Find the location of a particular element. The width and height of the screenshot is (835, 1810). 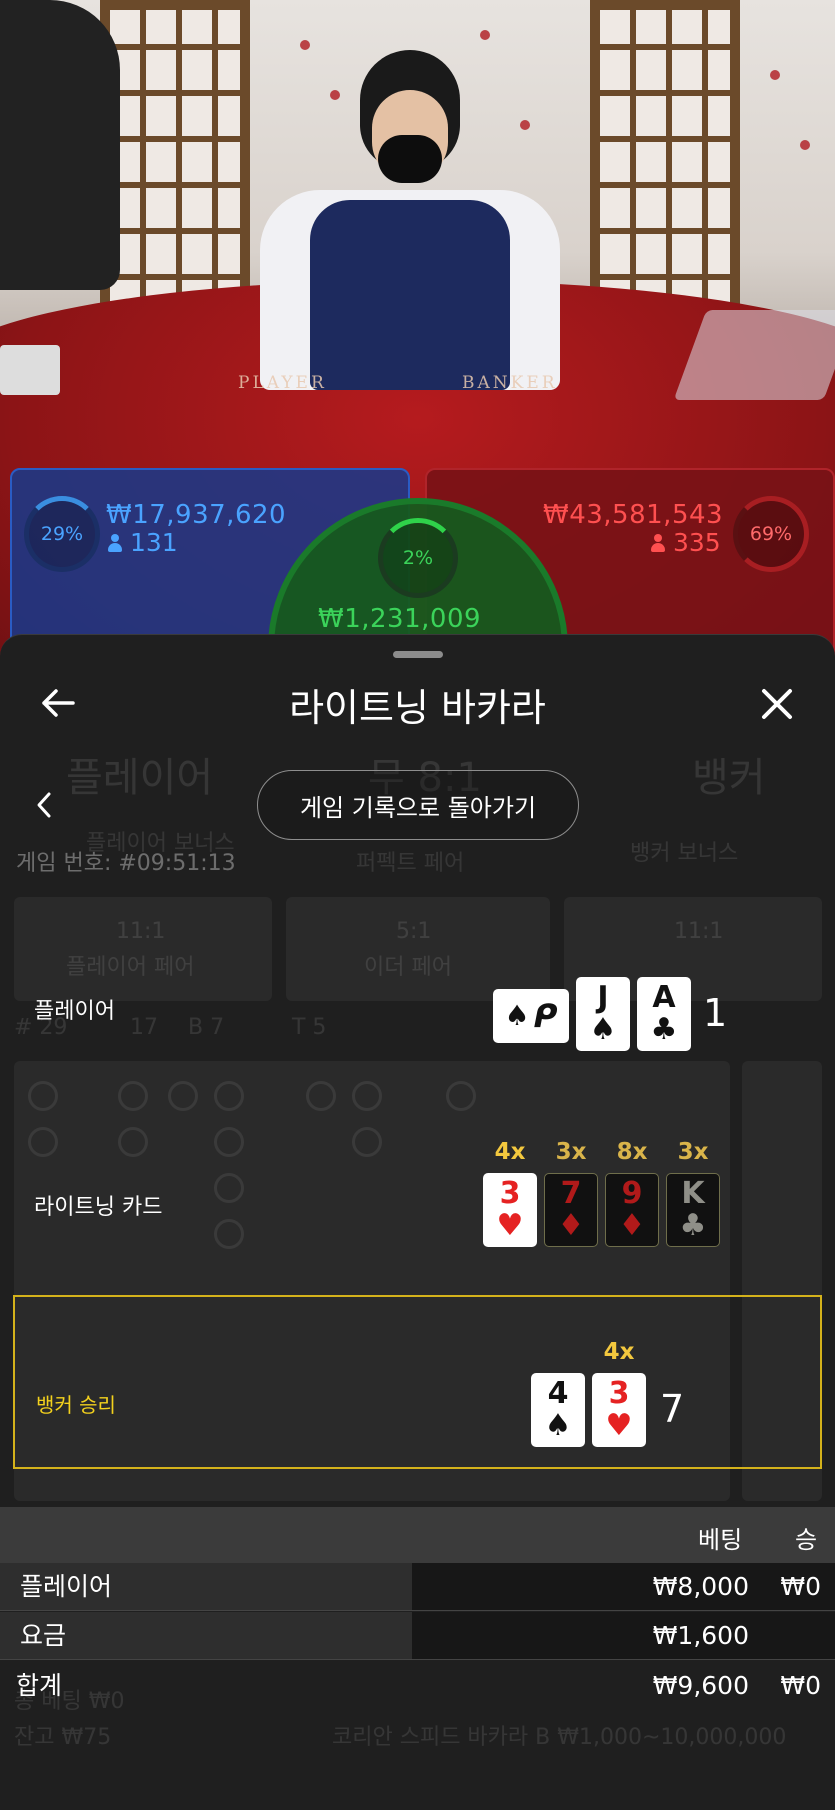

lightning-card: K ♣ is located at coordinates (693, 1210).